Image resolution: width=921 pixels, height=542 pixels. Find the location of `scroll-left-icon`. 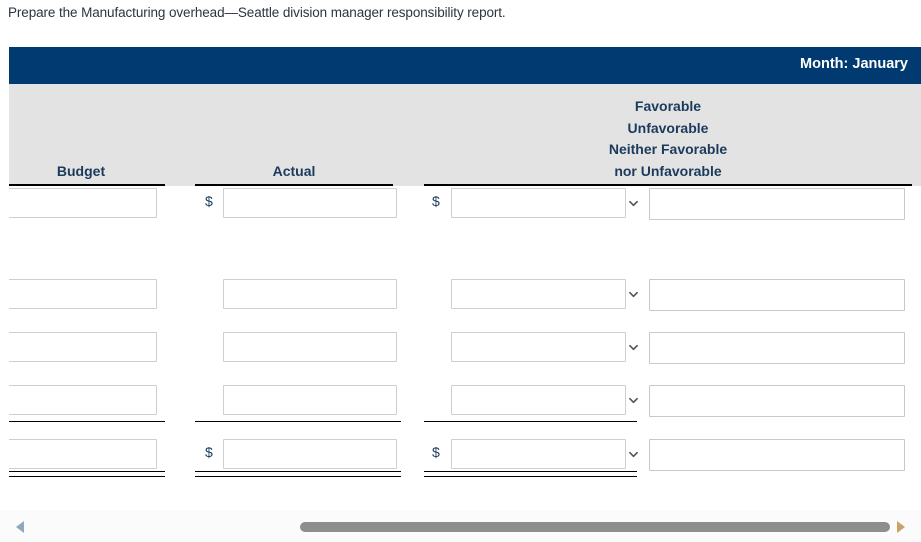

scroll-left-icon is located at coordinates (20, 527).